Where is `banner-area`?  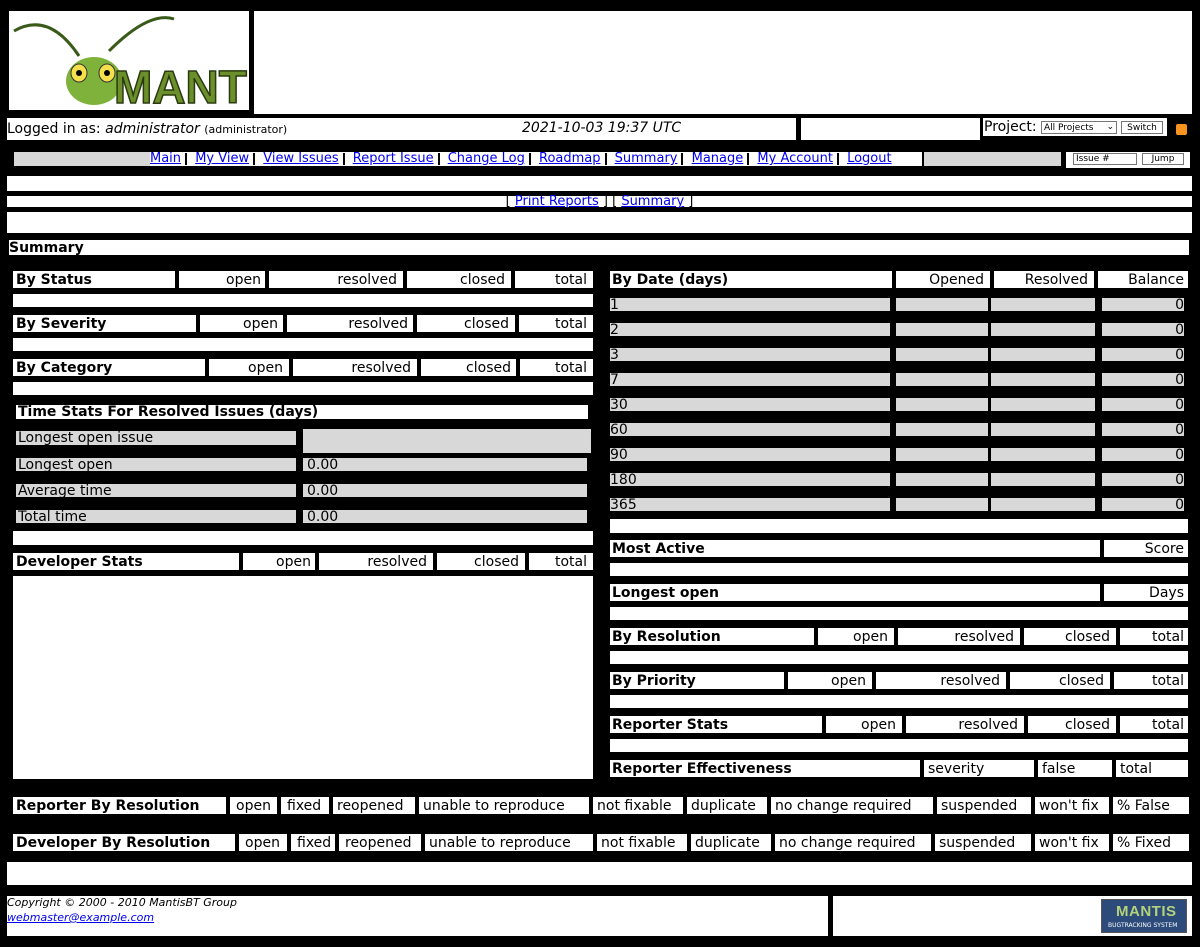
banner-area is located at coordinates (723, 62).